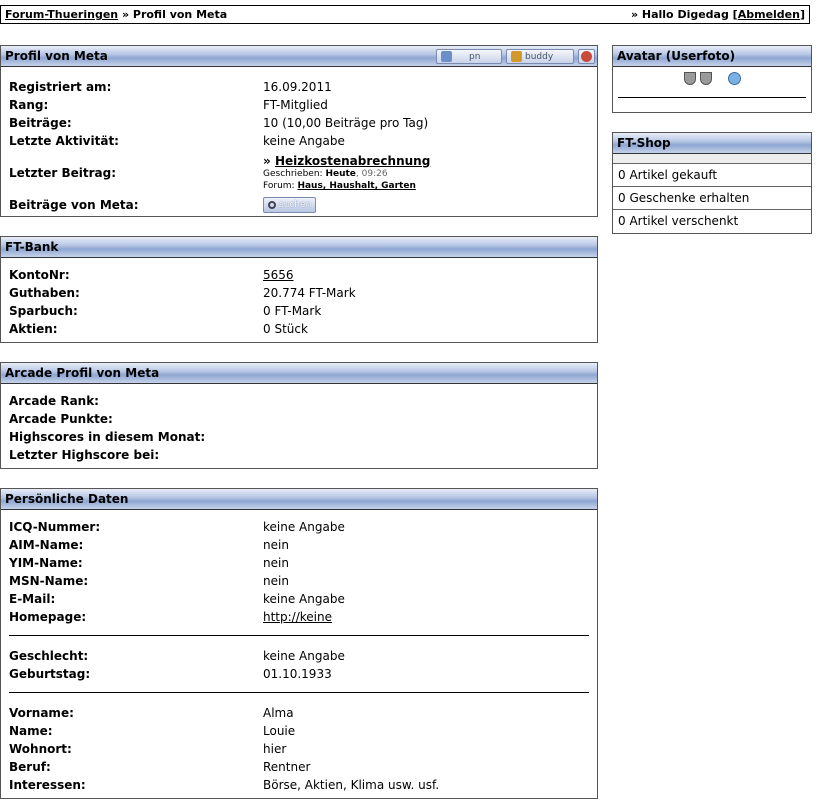  I want to click on lastpost-label: Letzter Beitrag:, so click(63, 173).